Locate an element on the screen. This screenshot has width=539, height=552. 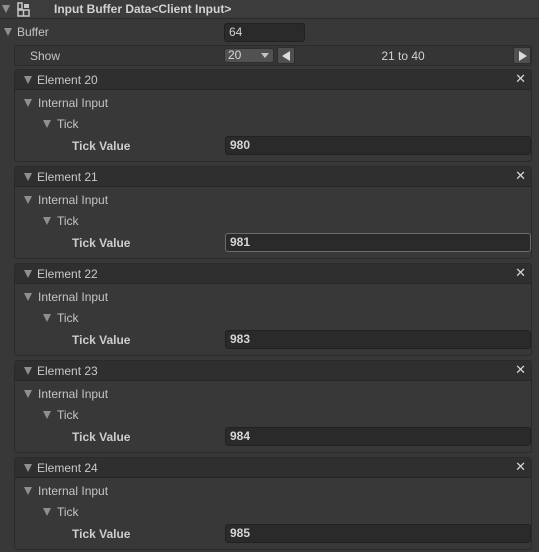
next-page-button is located at coordinates (522, 55).